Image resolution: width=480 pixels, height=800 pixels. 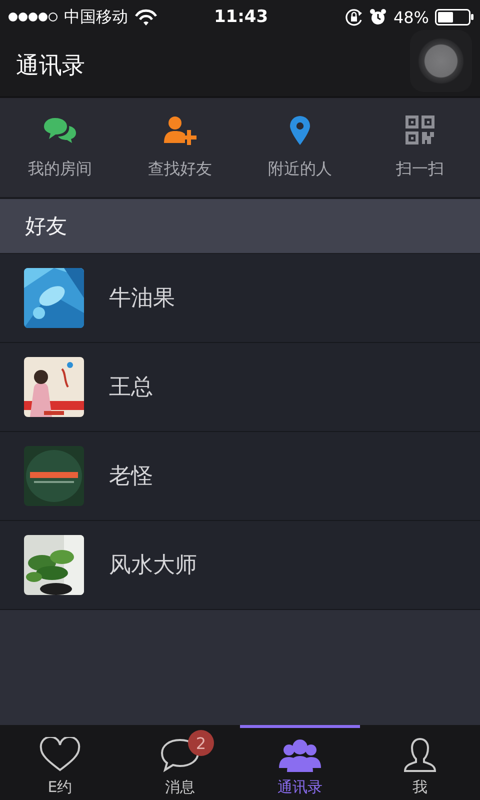 What do you see at coordinates (441, 61) in the screenshot?
I see `floating-touch-button` at bounding box center [441, 61].